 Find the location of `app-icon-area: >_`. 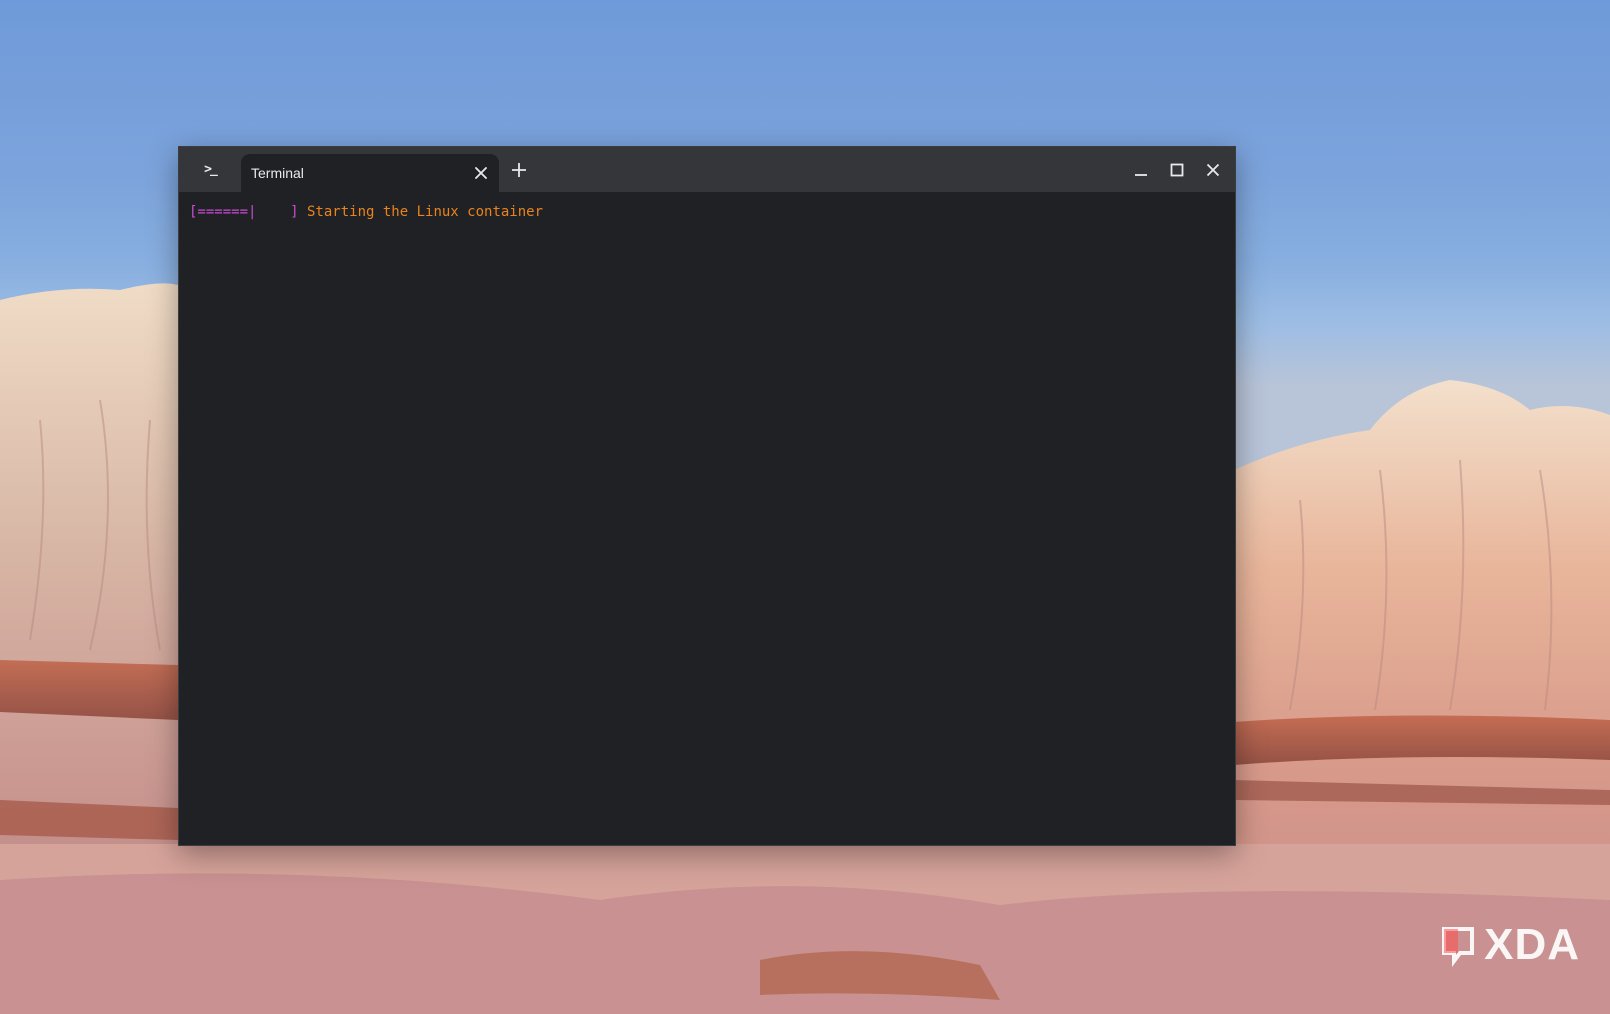

app-icon-area: >_ is located at coordinates (210, 169).